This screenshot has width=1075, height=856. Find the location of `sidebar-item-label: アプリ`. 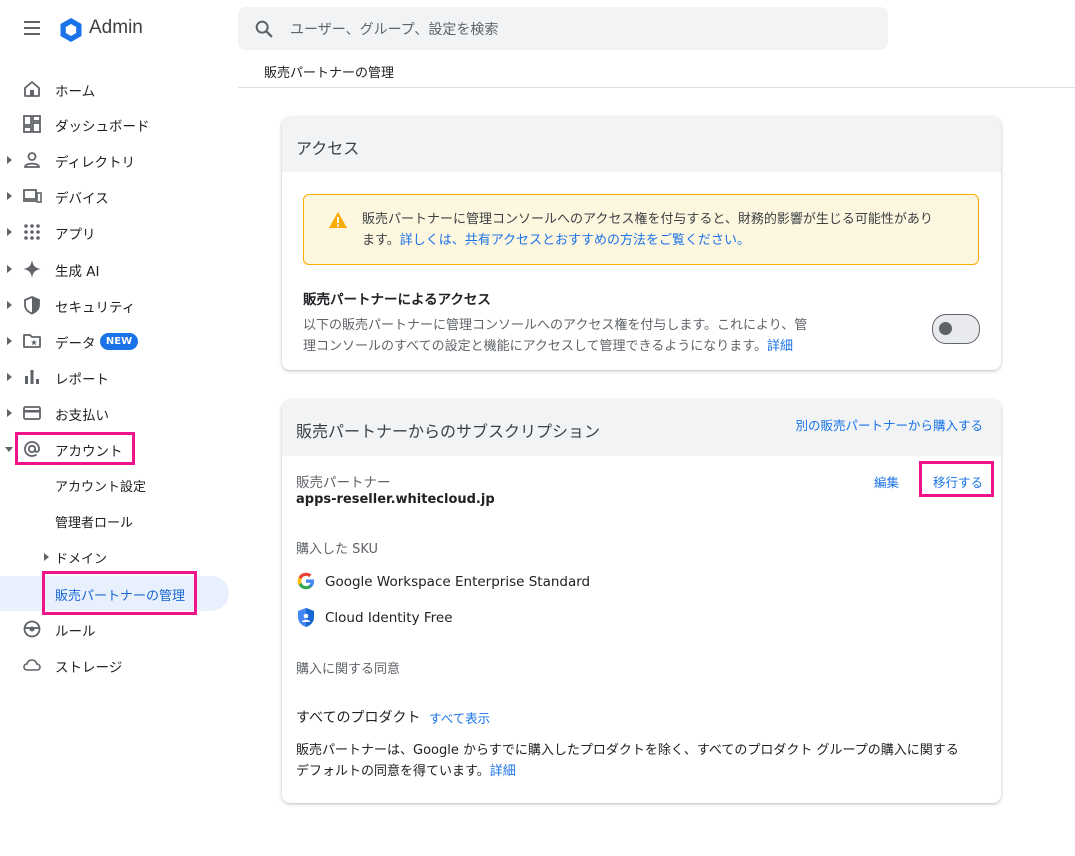

sidebar-item-label: アプリ is located at coordinates (75, 235).